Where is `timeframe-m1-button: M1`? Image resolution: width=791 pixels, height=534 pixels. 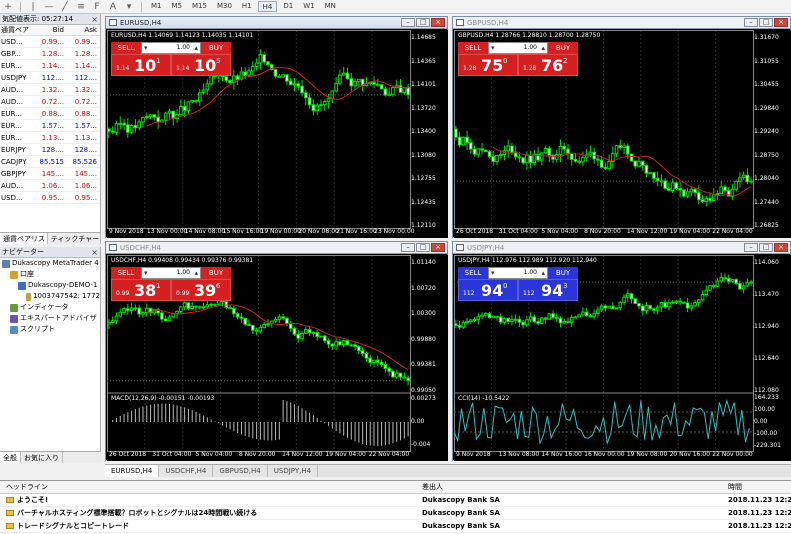
timeframe-m1-button: M1 is located at coordinates (156, 6).